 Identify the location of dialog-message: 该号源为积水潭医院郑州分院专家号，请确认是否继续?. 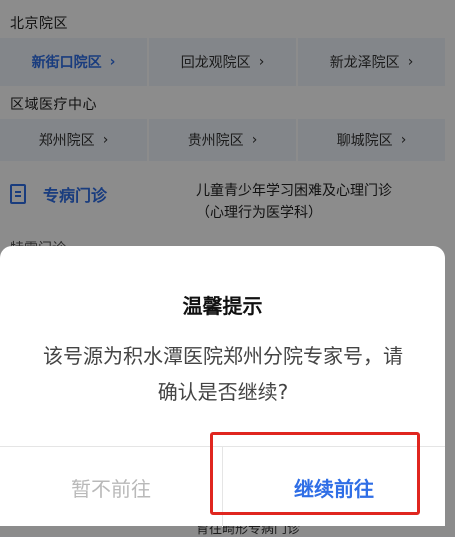
(223, 374).